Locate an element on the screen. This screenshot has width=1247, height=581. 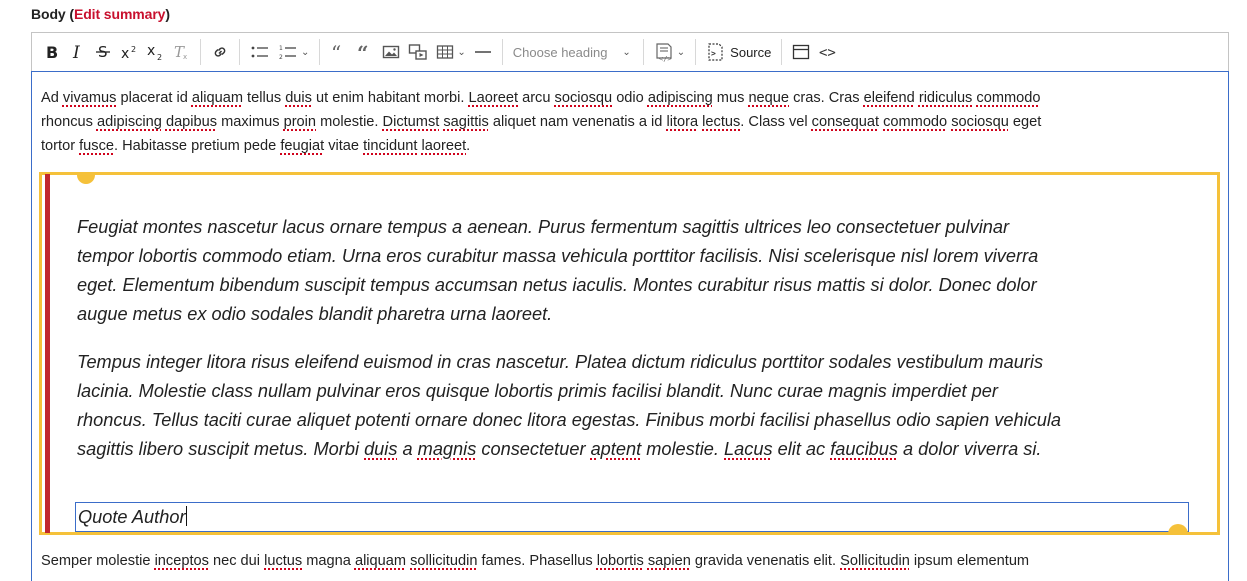
text-run: placerat id is located at coordinates (154, 98).